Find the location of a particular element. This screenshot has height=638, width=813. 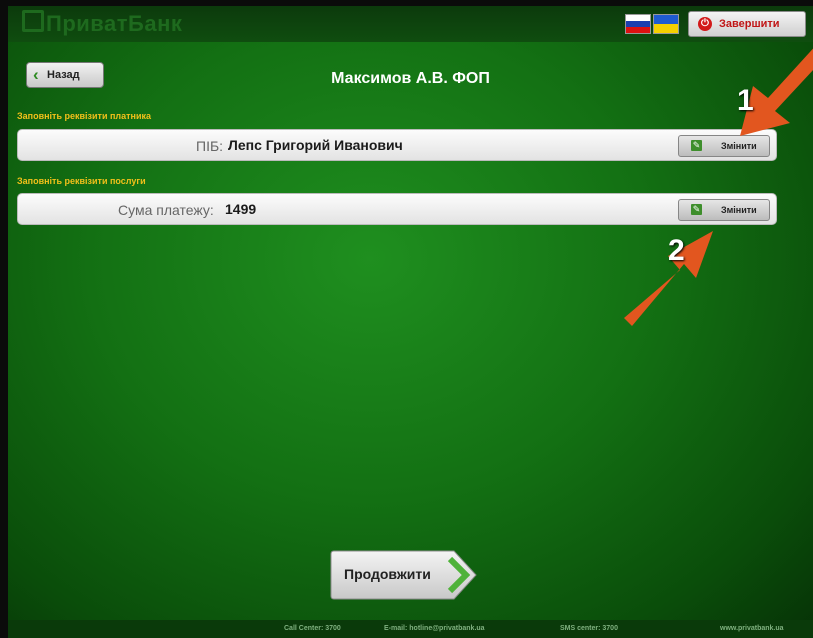

footer-call-center: Call Center: 3700 is located at coordinates (312, 628).